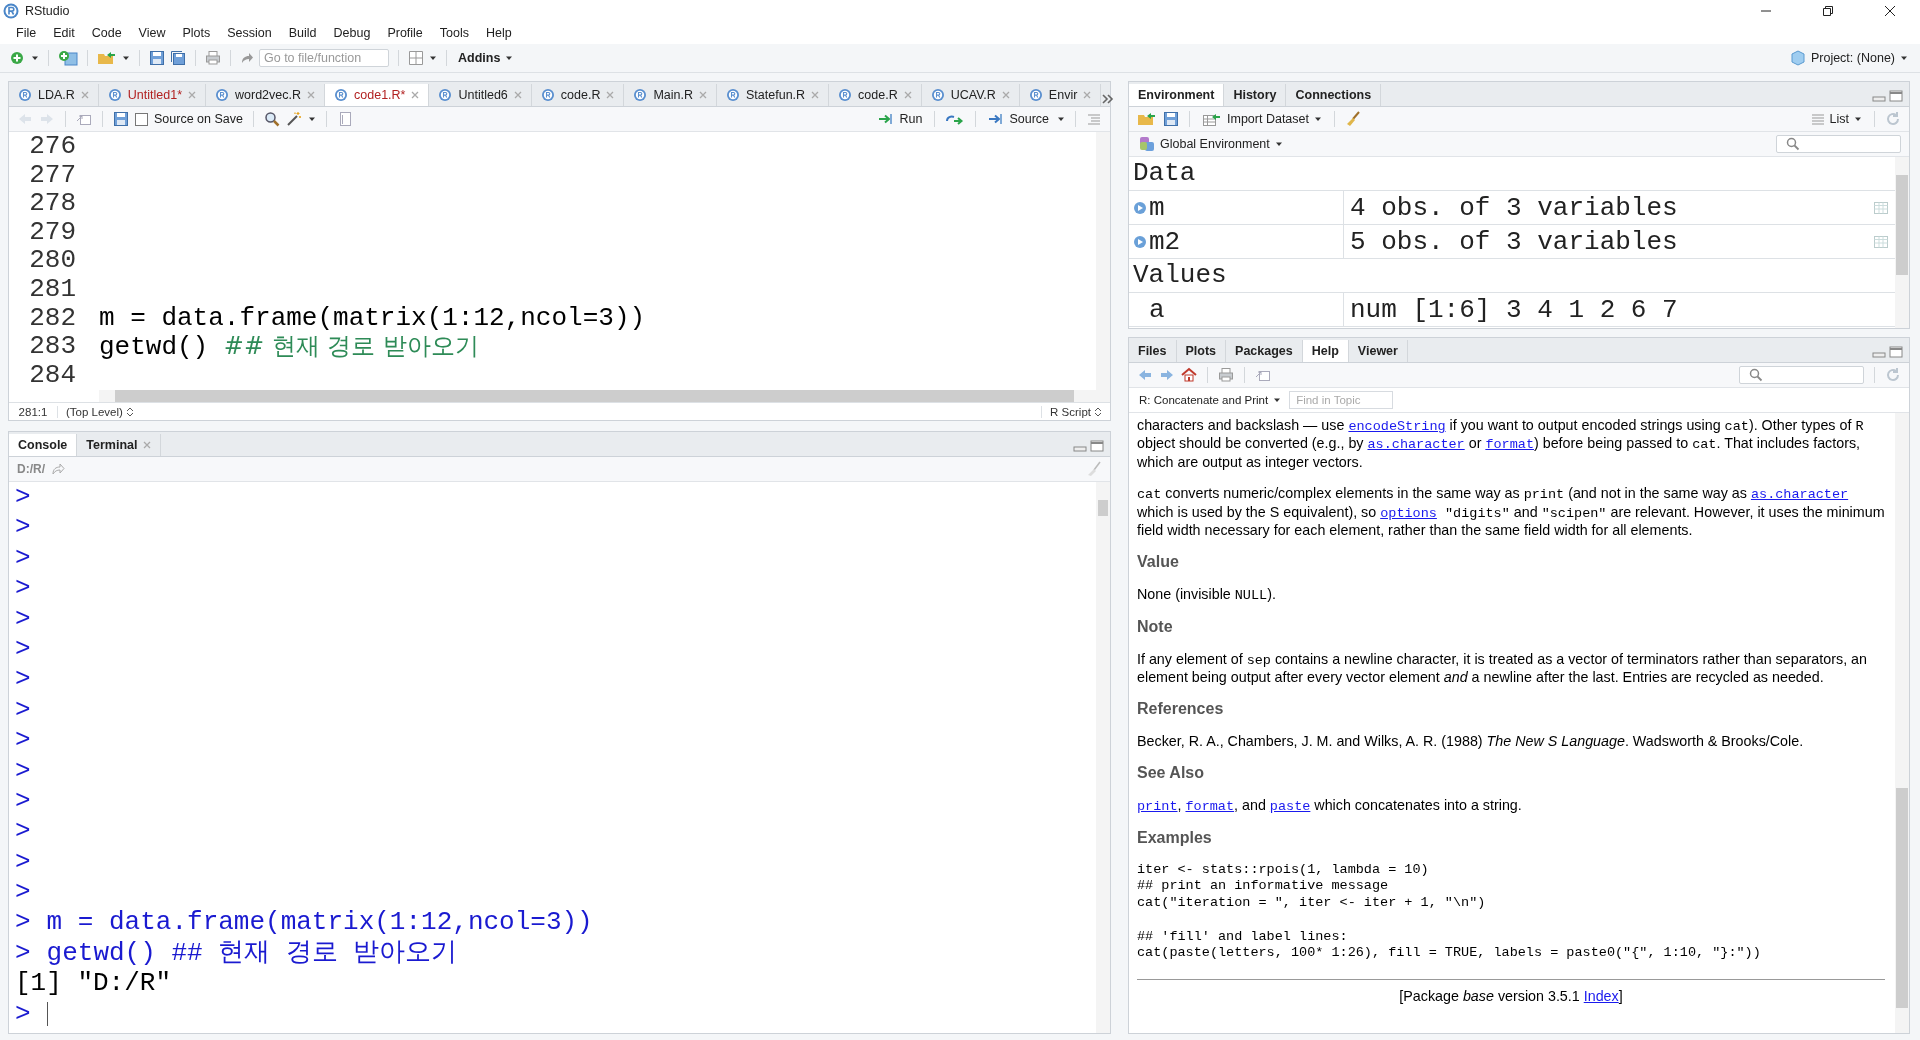 The width and height of the screenshot is (1920, 1040). What do you see at coordinates (1408, 513) in the screenshot?
I see `help-link: options` at bounding box center [1408, 513].